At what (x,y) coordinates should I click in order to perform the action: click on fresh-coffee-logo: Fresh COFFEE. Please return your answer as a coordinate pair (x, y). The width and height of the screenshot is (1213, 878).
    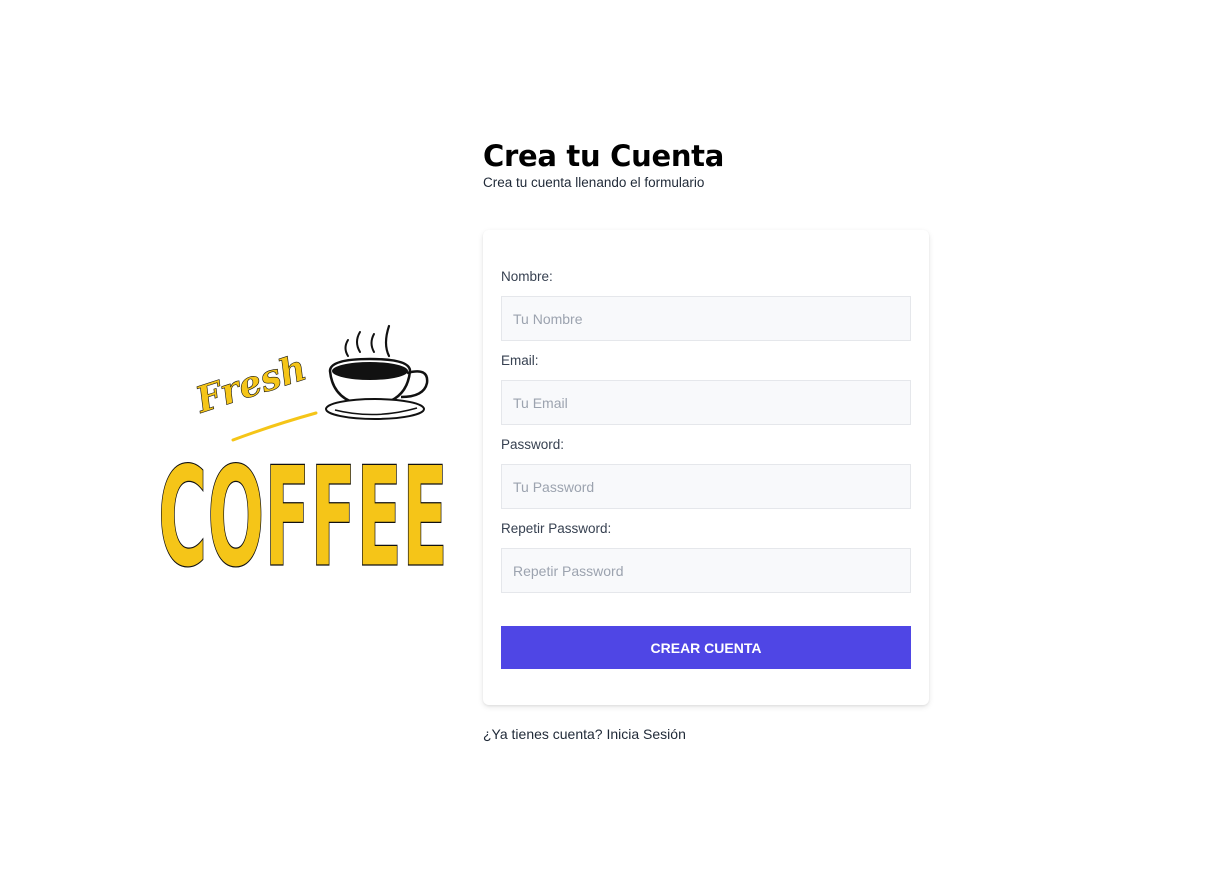
    Looking at the image, I should click on (305, 446).